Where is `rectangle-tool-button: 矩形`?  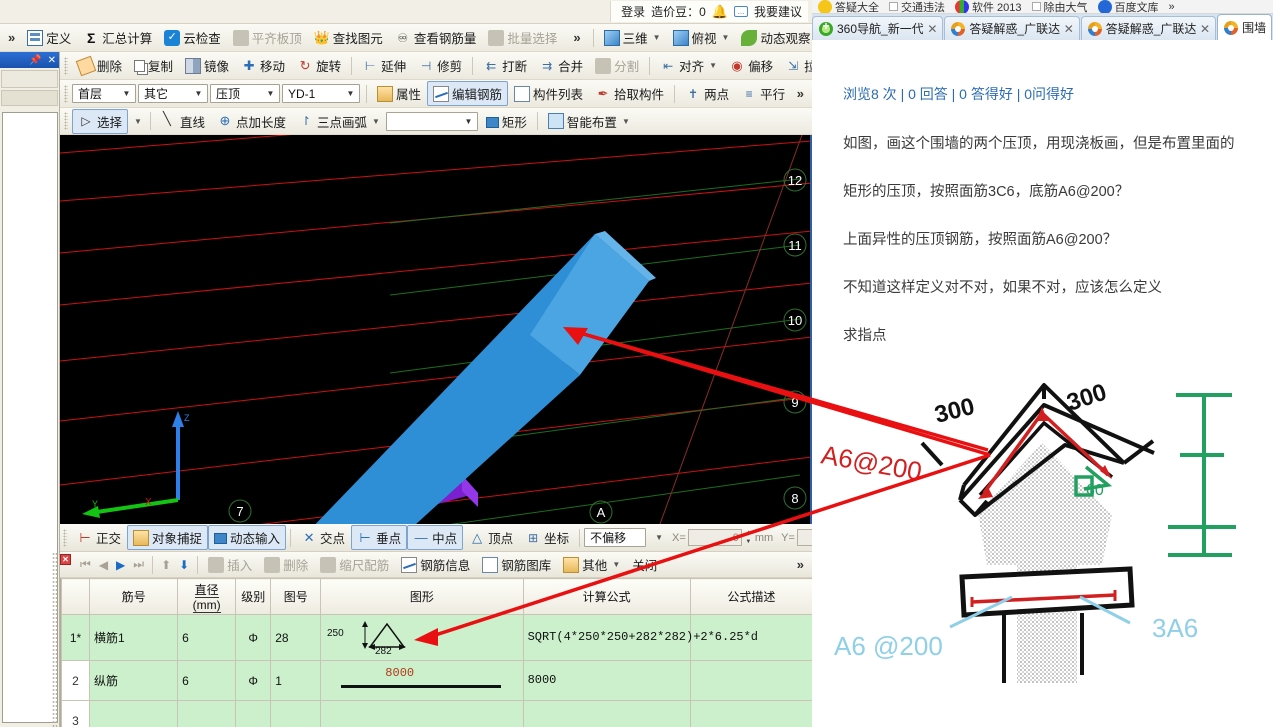 rectangle-tool-button: 矩形 is located at coordinates (506, 121).